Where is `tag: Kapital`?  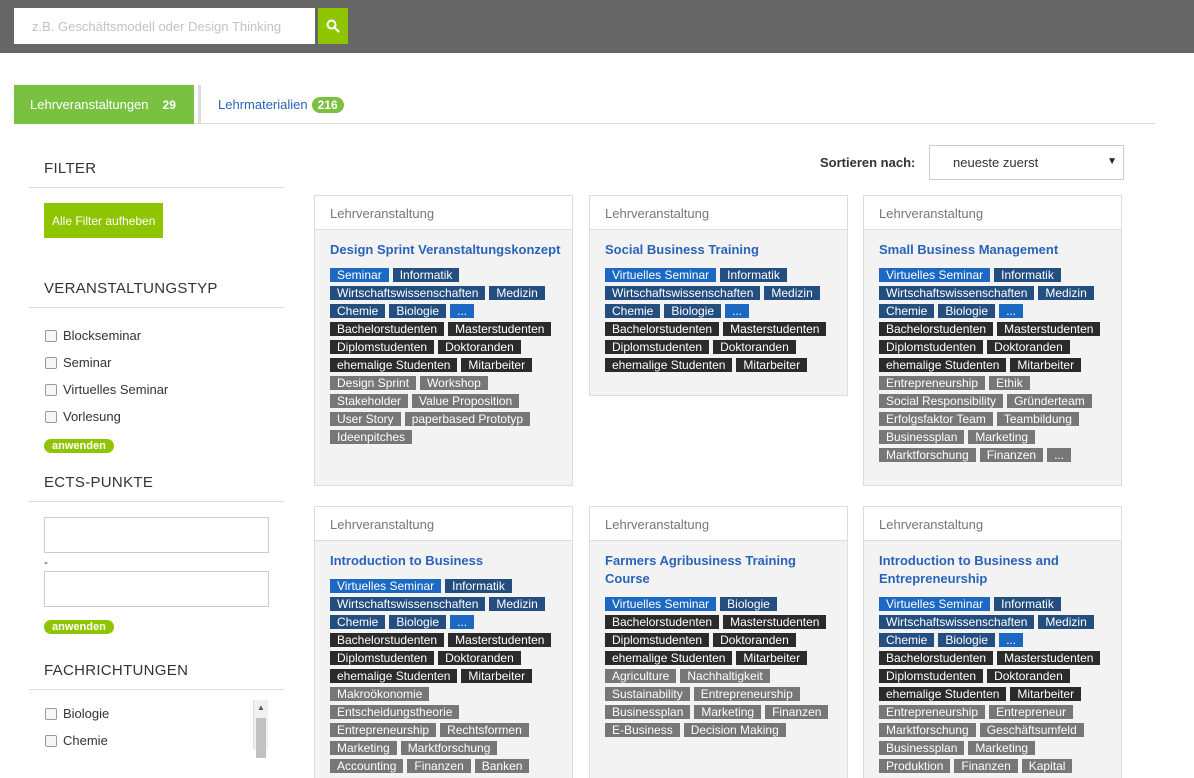 tag: Kapital is located at coordinates (1047, 766).